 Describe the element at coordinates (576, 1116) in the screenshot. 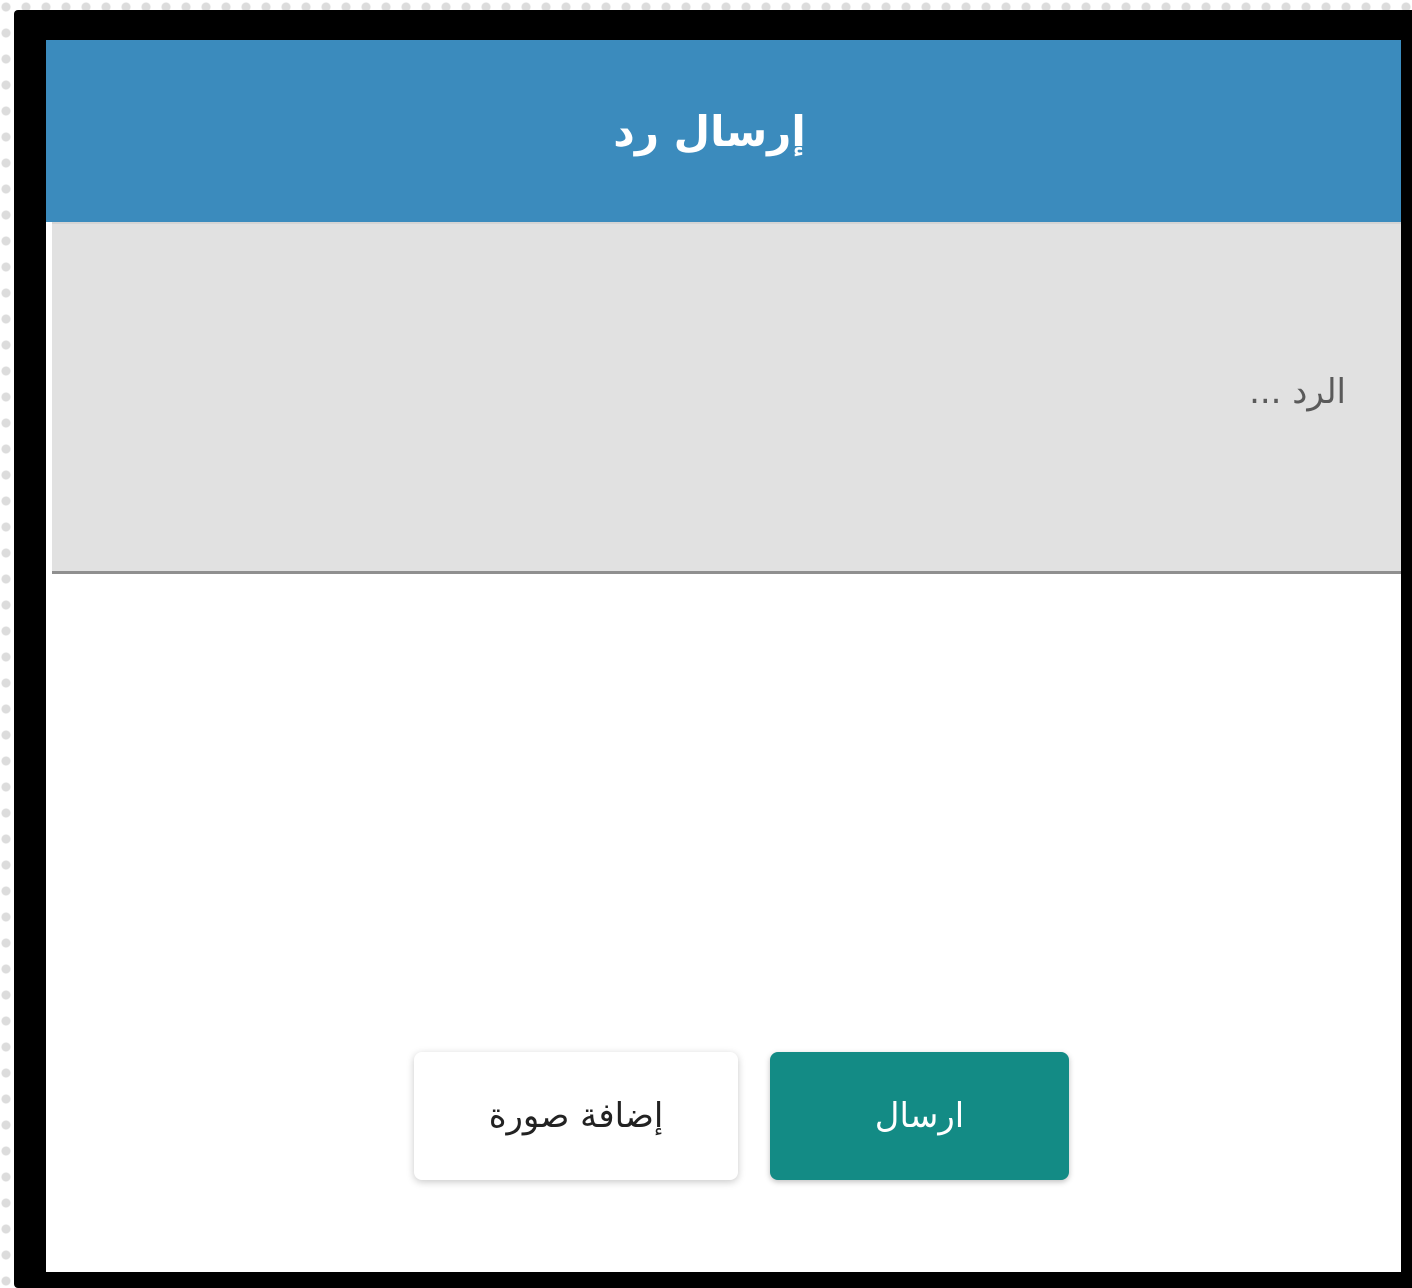

I see `add-image-button: إضافة صورة` at that location.